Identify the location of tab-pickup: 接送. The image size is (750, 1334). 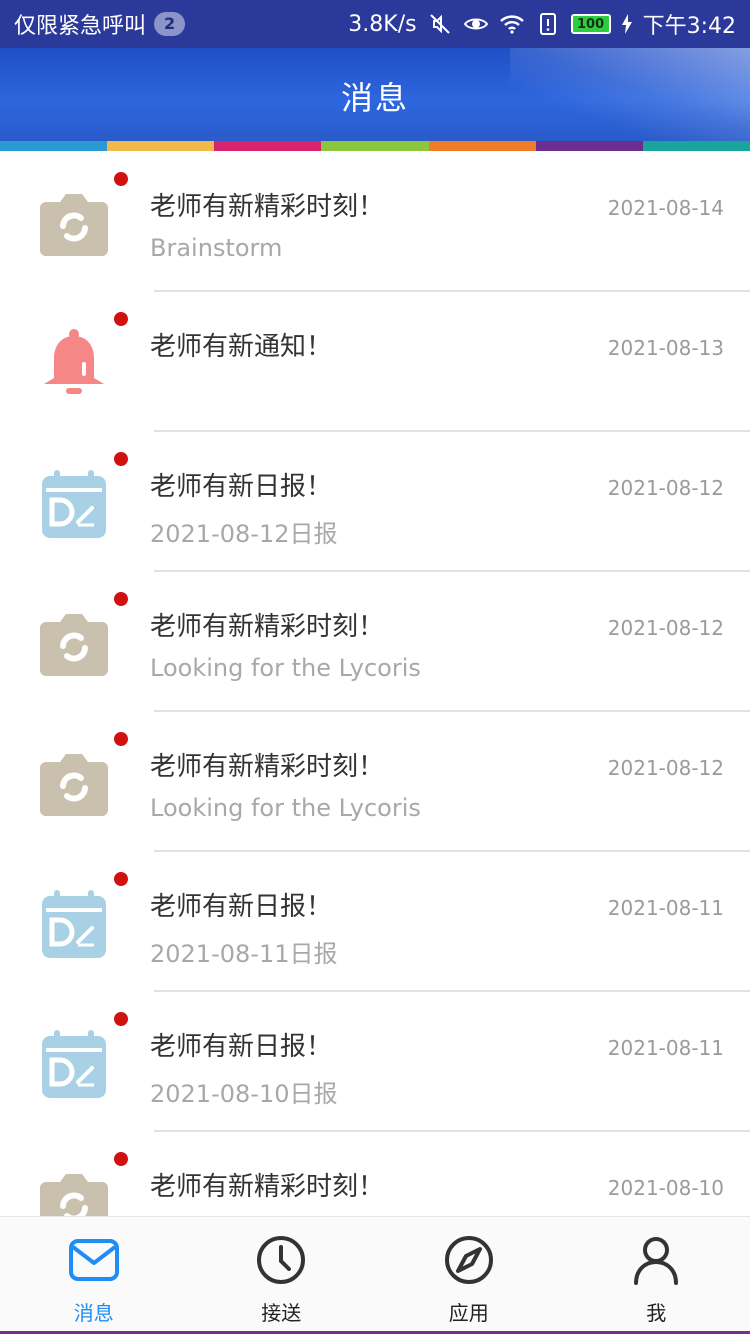
(282, 1275).